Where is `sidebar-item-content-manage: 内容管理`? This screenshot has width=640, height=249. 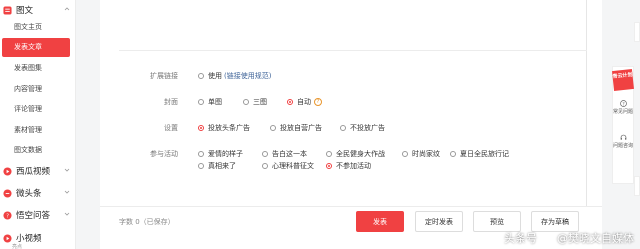
sidebar-item-content-manage: 内容管理 is located at coordinates (36, 89).